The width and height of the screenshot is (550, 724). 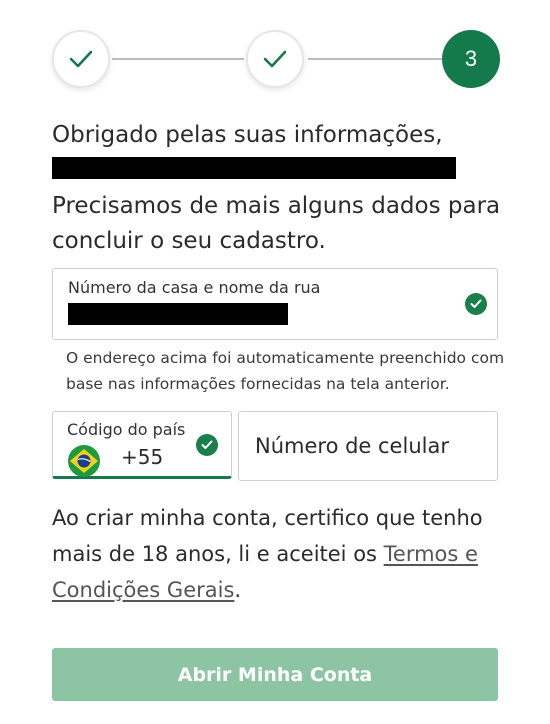 What do you see at coordinates (275, 674) in the screenshot?
I see `open-account-button: Abrir Minha Conta` at bounding box center [275, 674].